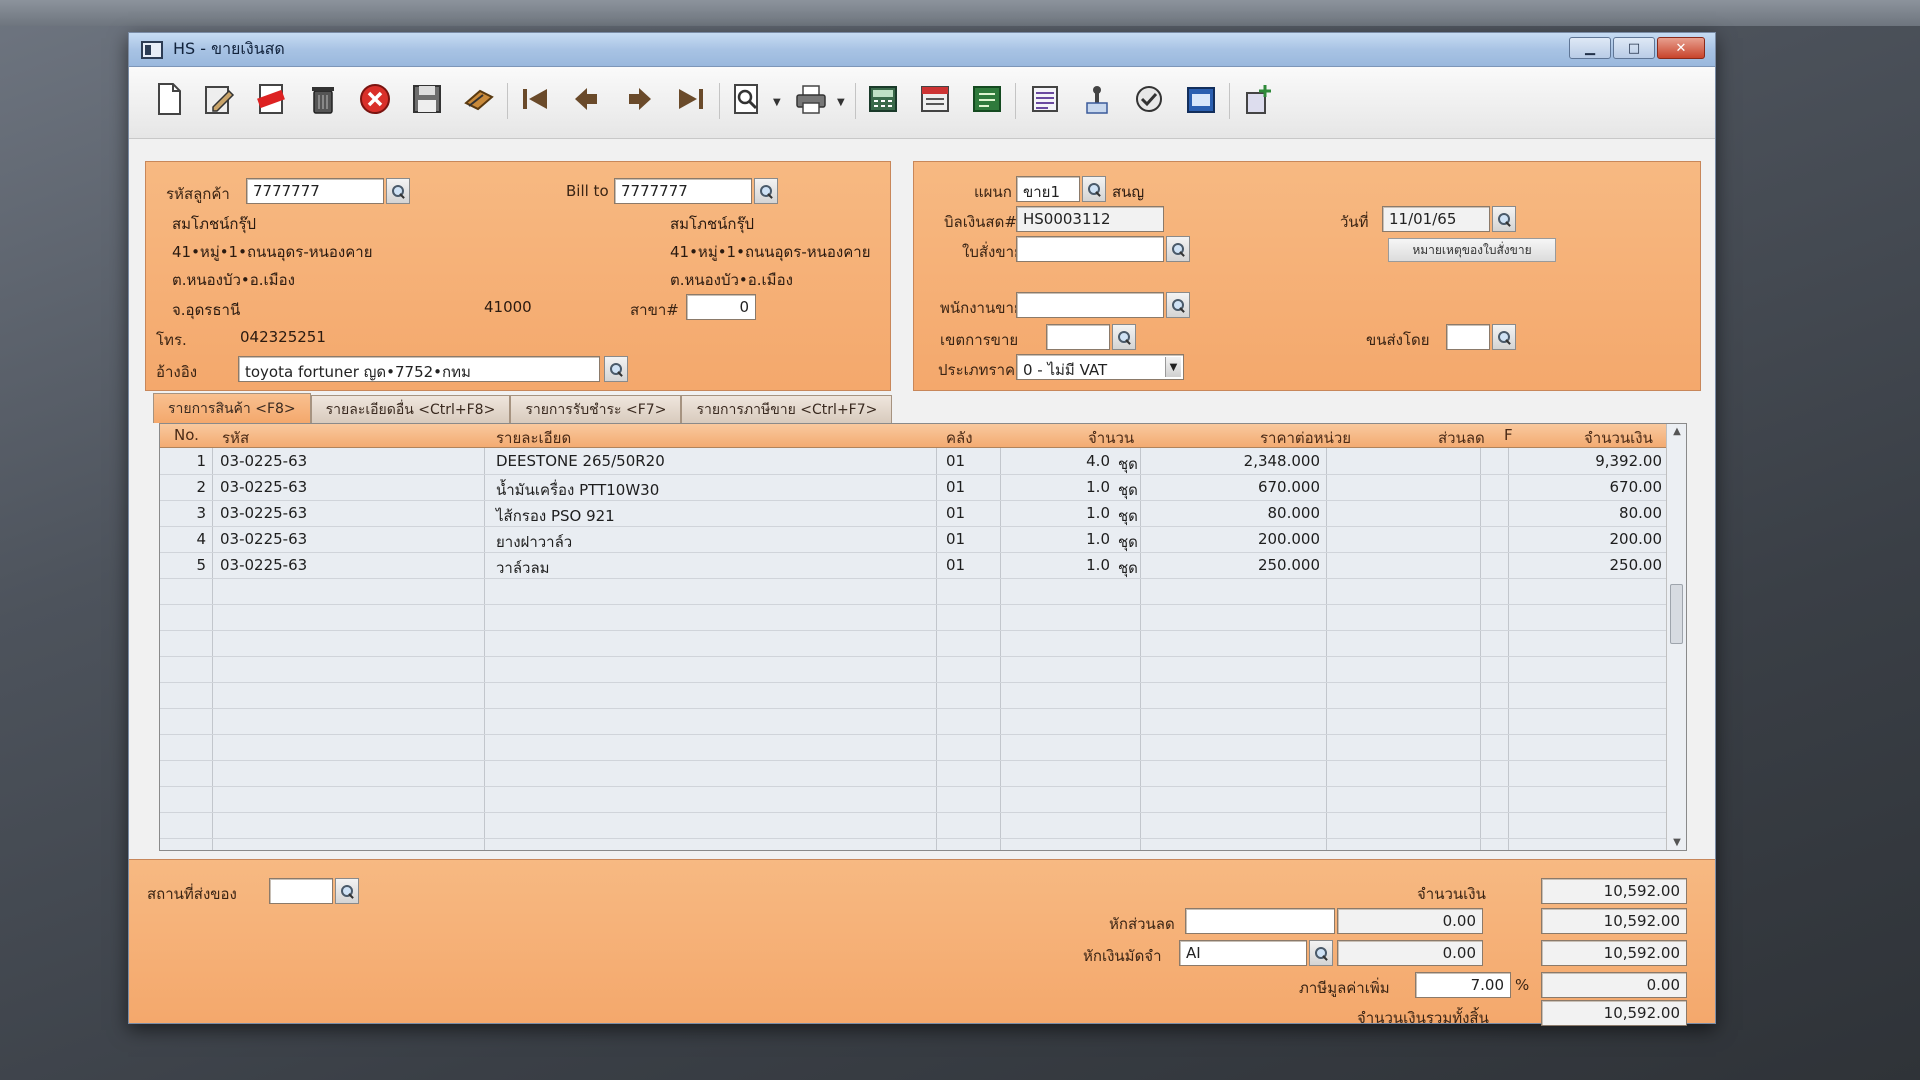 The height and width of the screenshot is (1080, 1920). I want to click on cell-unit-price: 200.000, so click(1240, 539).